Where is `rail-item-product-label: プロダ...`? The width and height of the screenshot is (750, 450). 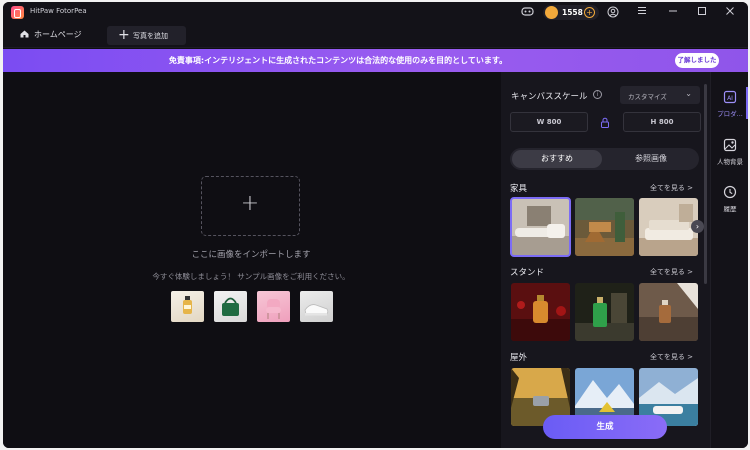
rail-item-product-label: プロダ... is located at coordinates (730, 114).